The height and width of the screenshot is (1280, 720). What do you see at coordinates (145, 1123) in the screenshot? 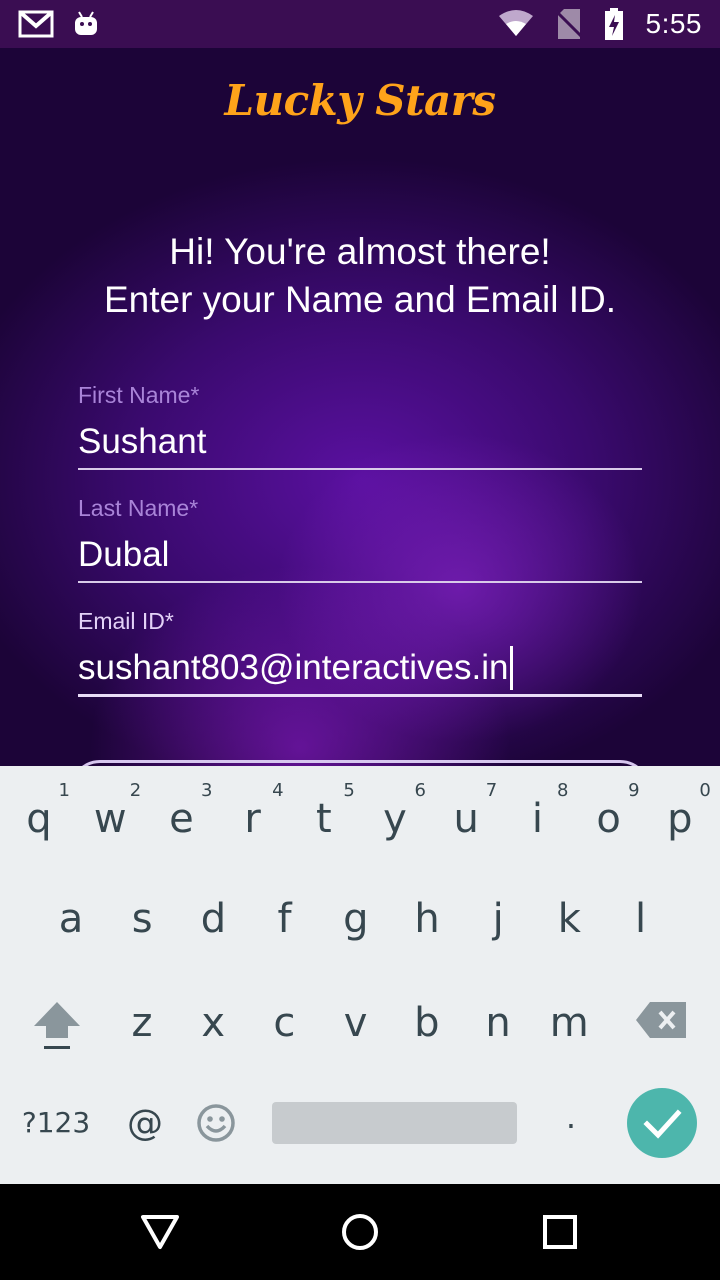
I see `at-key: @` at bounding box center [145, 1123].